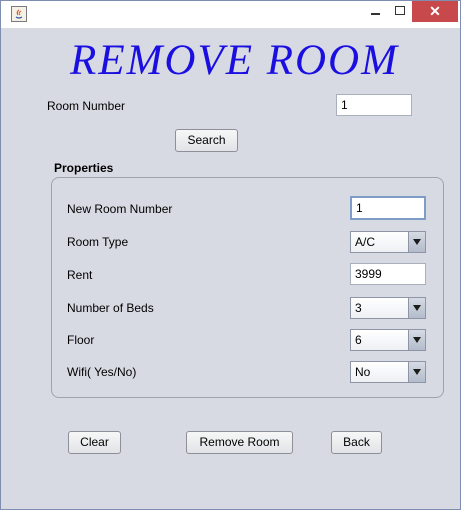 Image resolution: width=461 pixels, height=510 pixels. Describe the element at coordinates (84, 168) in the screenshot. I see `properties-section-title: Properties` at that location.